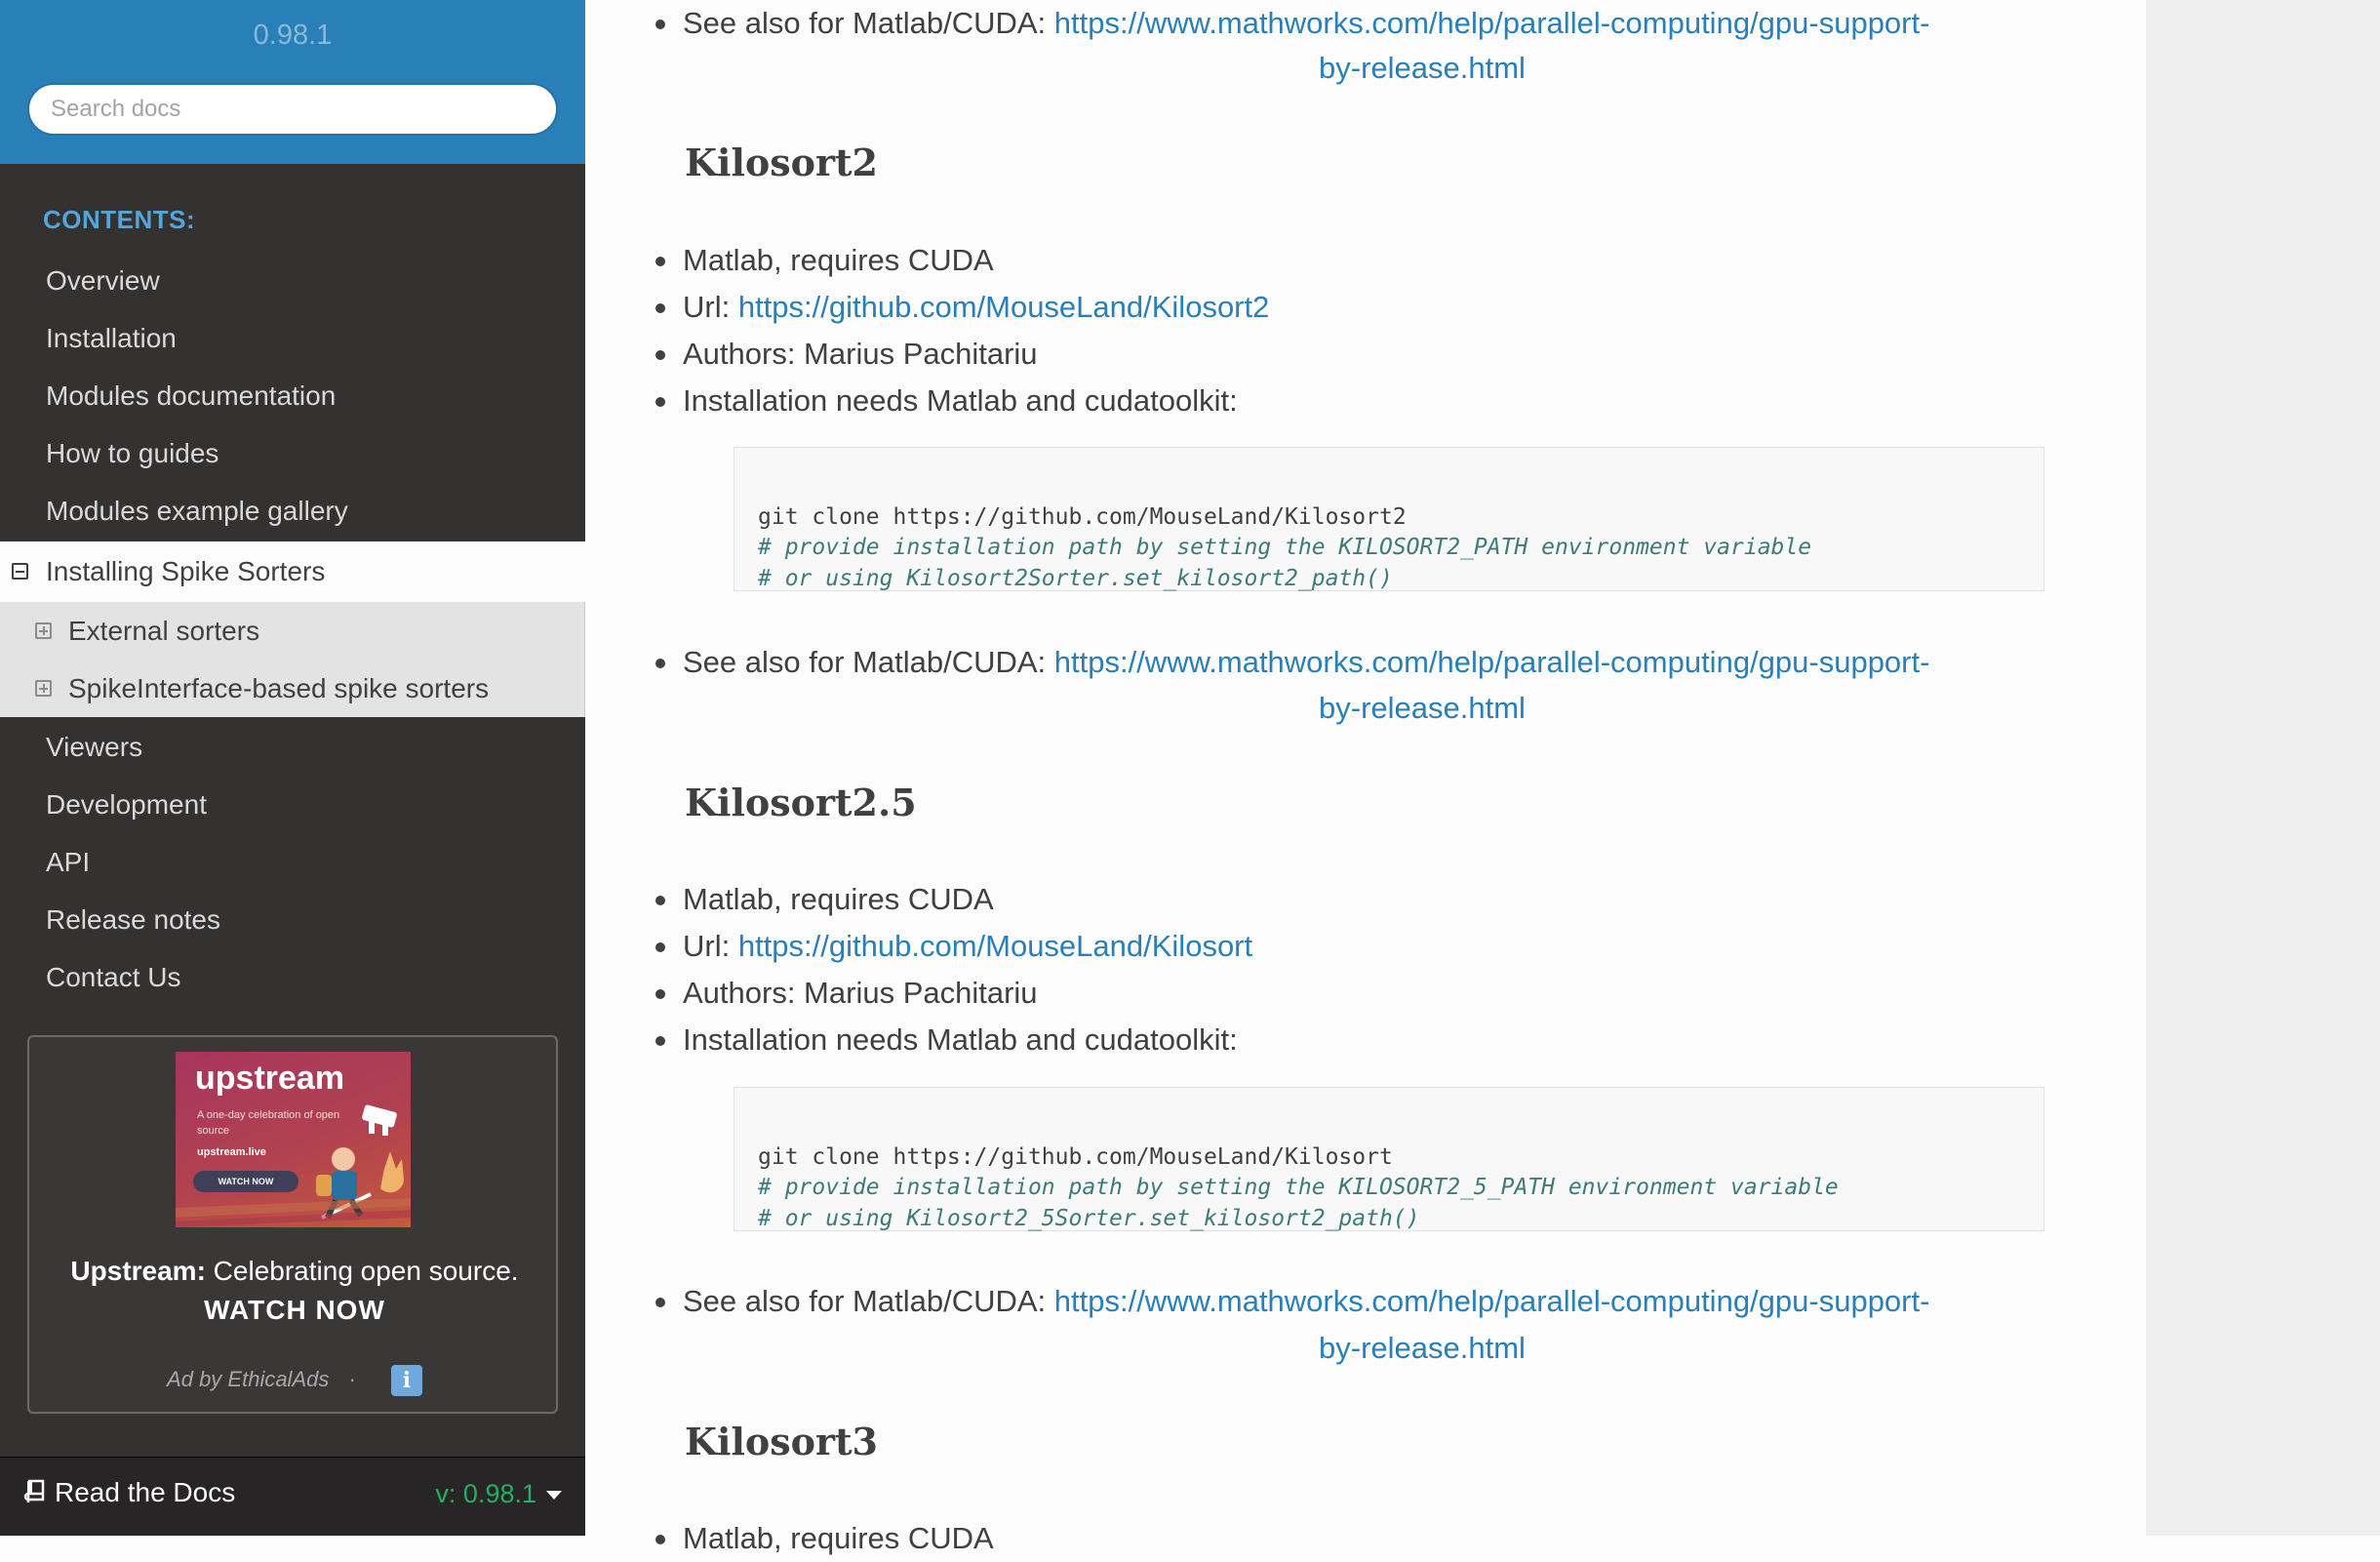 The image size is (2380, 1562). I want to click on docs-version: 0.98.1, so click(293, 35).